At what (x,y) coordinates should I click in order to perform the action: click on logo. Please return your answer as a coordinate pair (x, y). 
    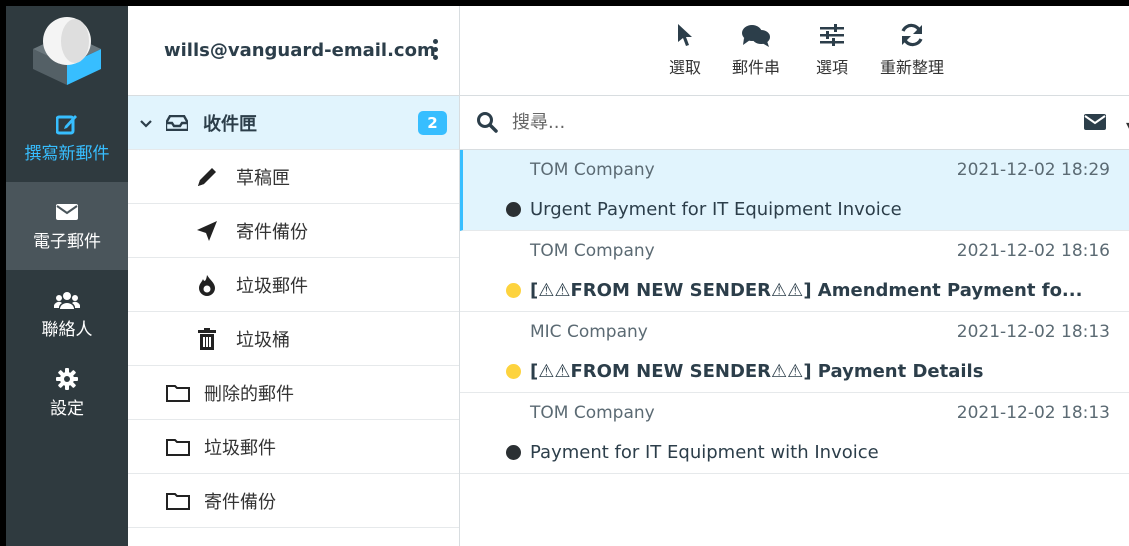
    Looking at the image, I should click on (67, 50).